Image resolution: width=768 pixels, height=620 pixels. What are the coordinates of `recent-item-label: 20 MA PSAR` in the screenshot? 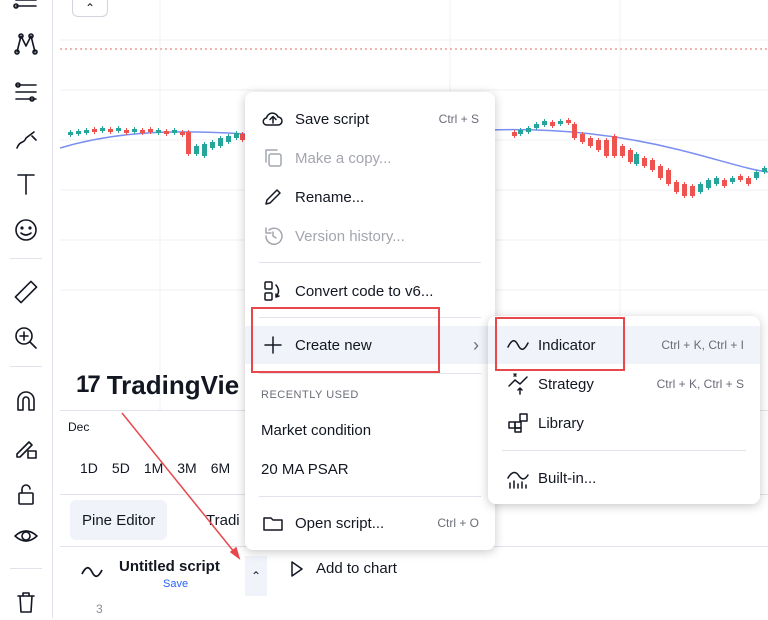 It's located at (305, 469).